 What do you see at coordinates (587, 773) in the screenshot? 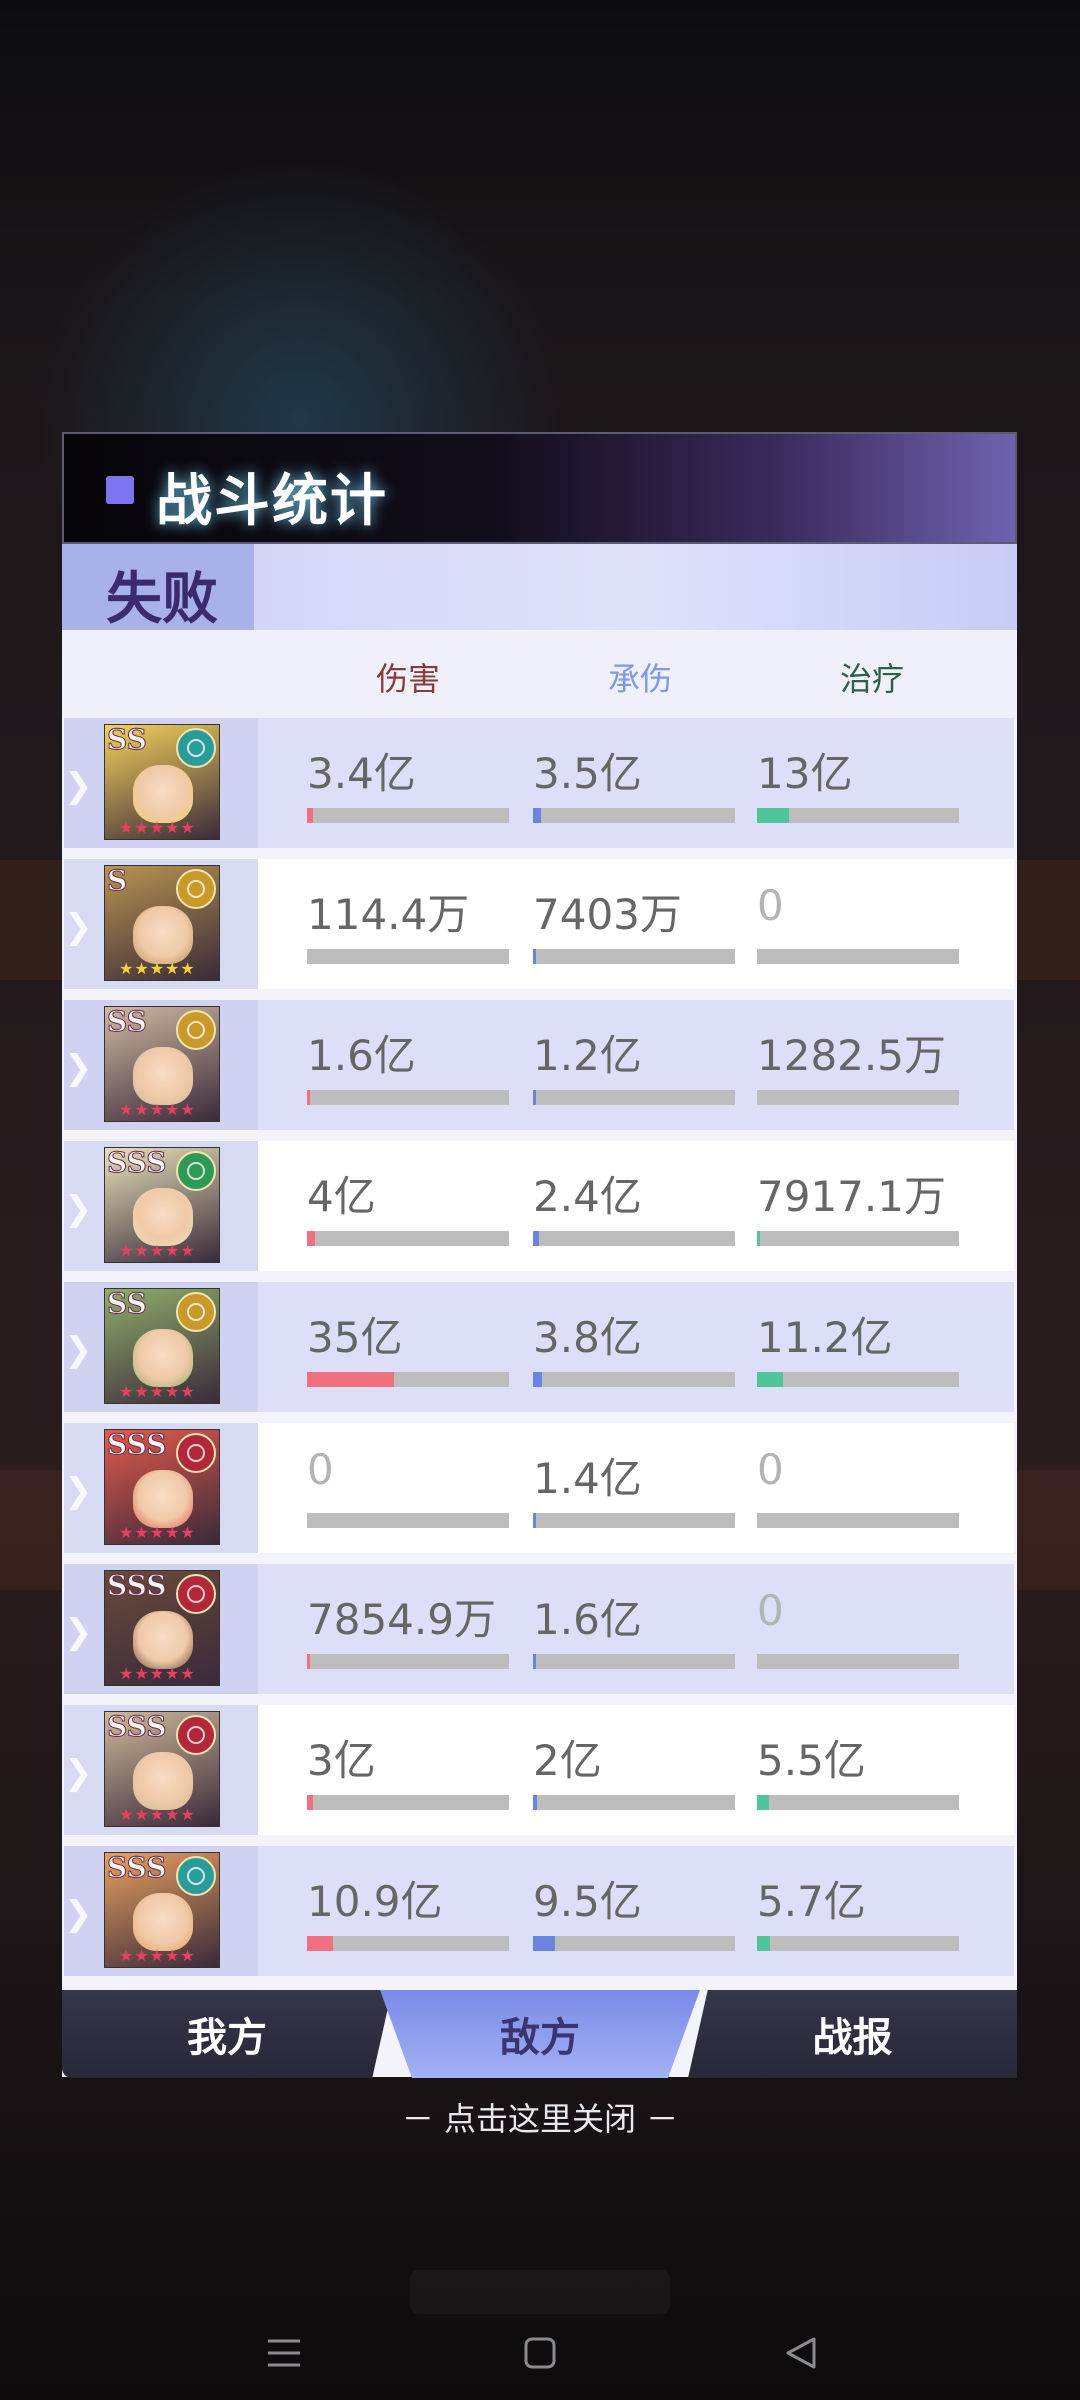
I see `taken-value: 3.5亿` at bounding box center [587, 773].